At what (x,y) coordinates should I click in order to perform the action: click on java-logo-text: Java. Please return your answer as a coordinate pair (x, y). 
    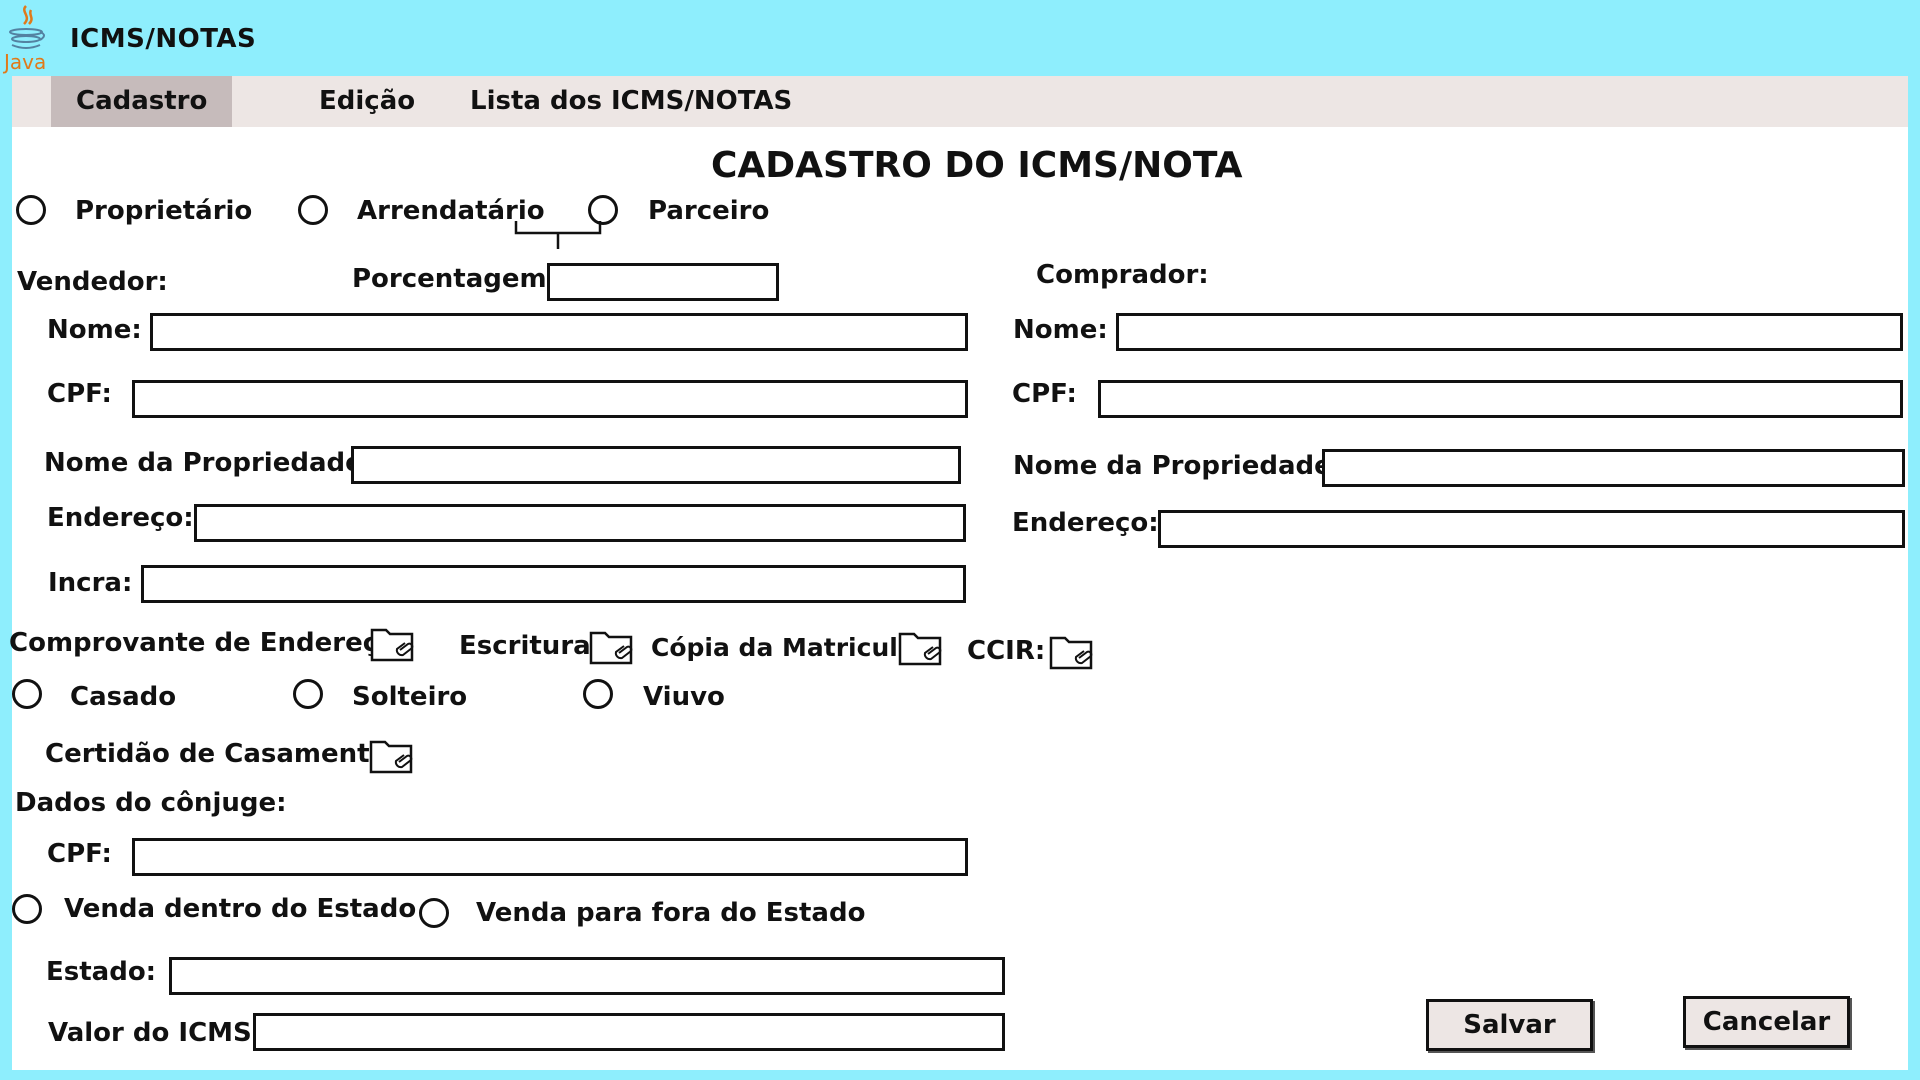
    Looking at the image, I should click on (25, 62).